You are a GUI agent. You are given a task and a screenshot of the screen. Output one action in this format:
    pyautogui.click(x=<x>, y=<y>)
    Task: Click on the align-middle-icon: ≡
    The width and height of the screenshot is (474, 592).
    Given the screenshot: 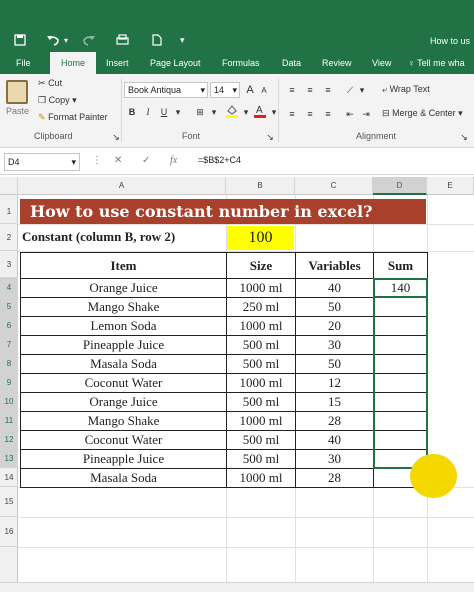 What is the action you would take?
    pyautogui.click(x=310, y=90)
    